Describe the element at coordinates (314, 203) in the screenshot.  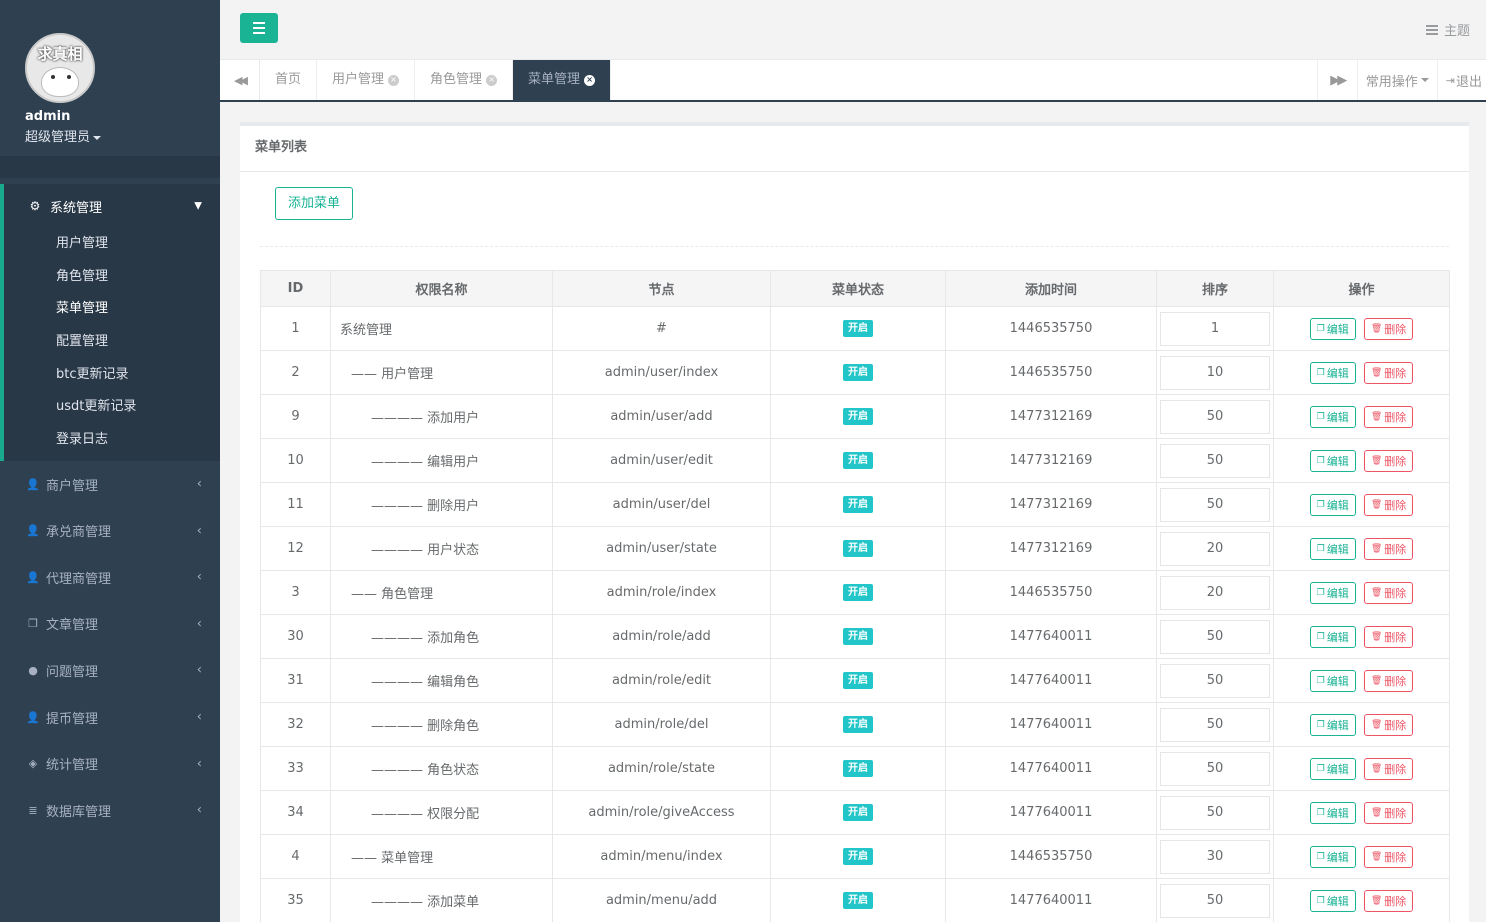
I see `add-menu-button: 添加菜单` at that location.